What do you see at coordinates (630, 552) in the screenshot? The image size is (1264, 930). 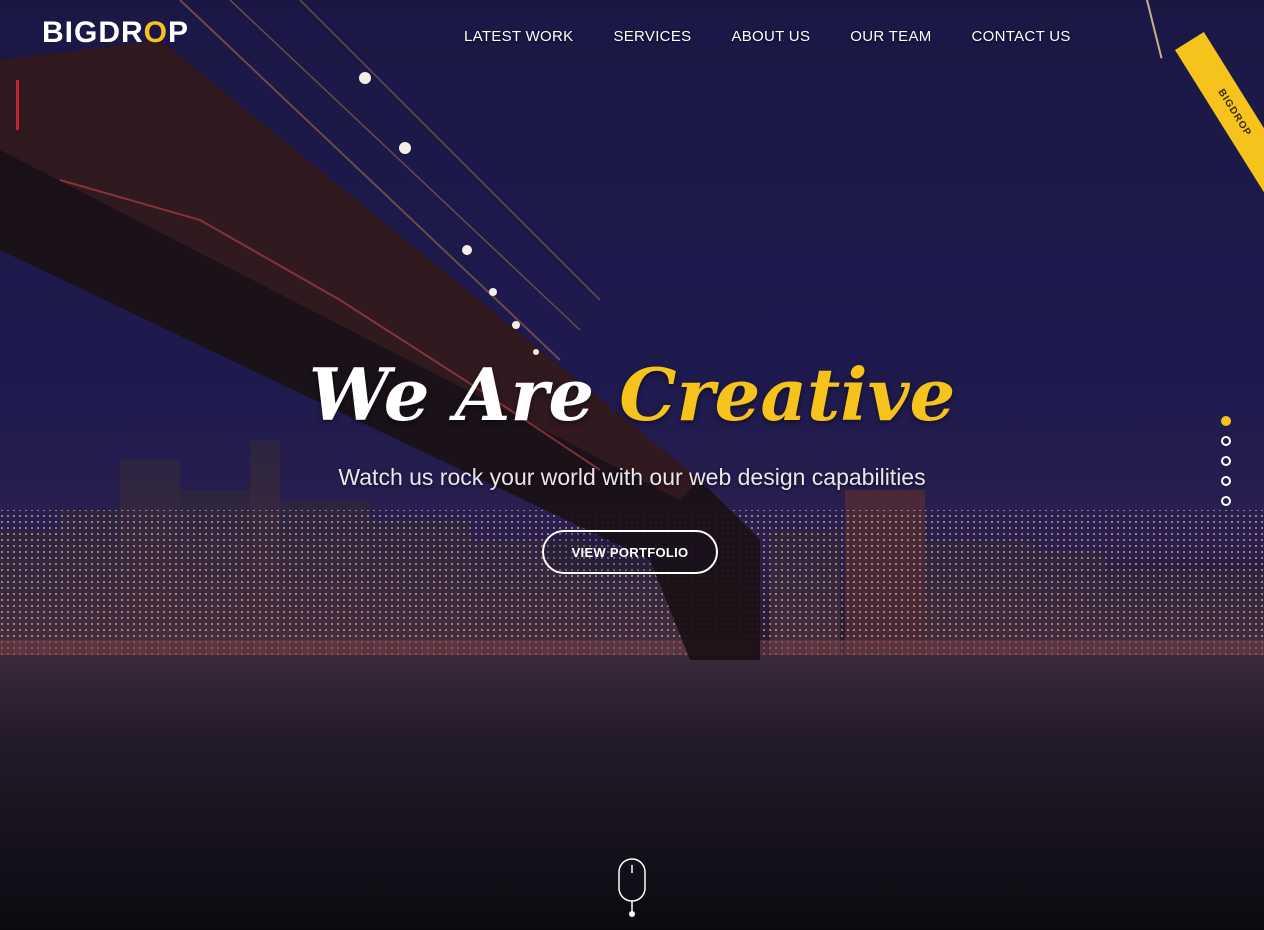 I see `view-portfolio-button: VIEW PORTFOLIO` at bounding box center [630, 552].